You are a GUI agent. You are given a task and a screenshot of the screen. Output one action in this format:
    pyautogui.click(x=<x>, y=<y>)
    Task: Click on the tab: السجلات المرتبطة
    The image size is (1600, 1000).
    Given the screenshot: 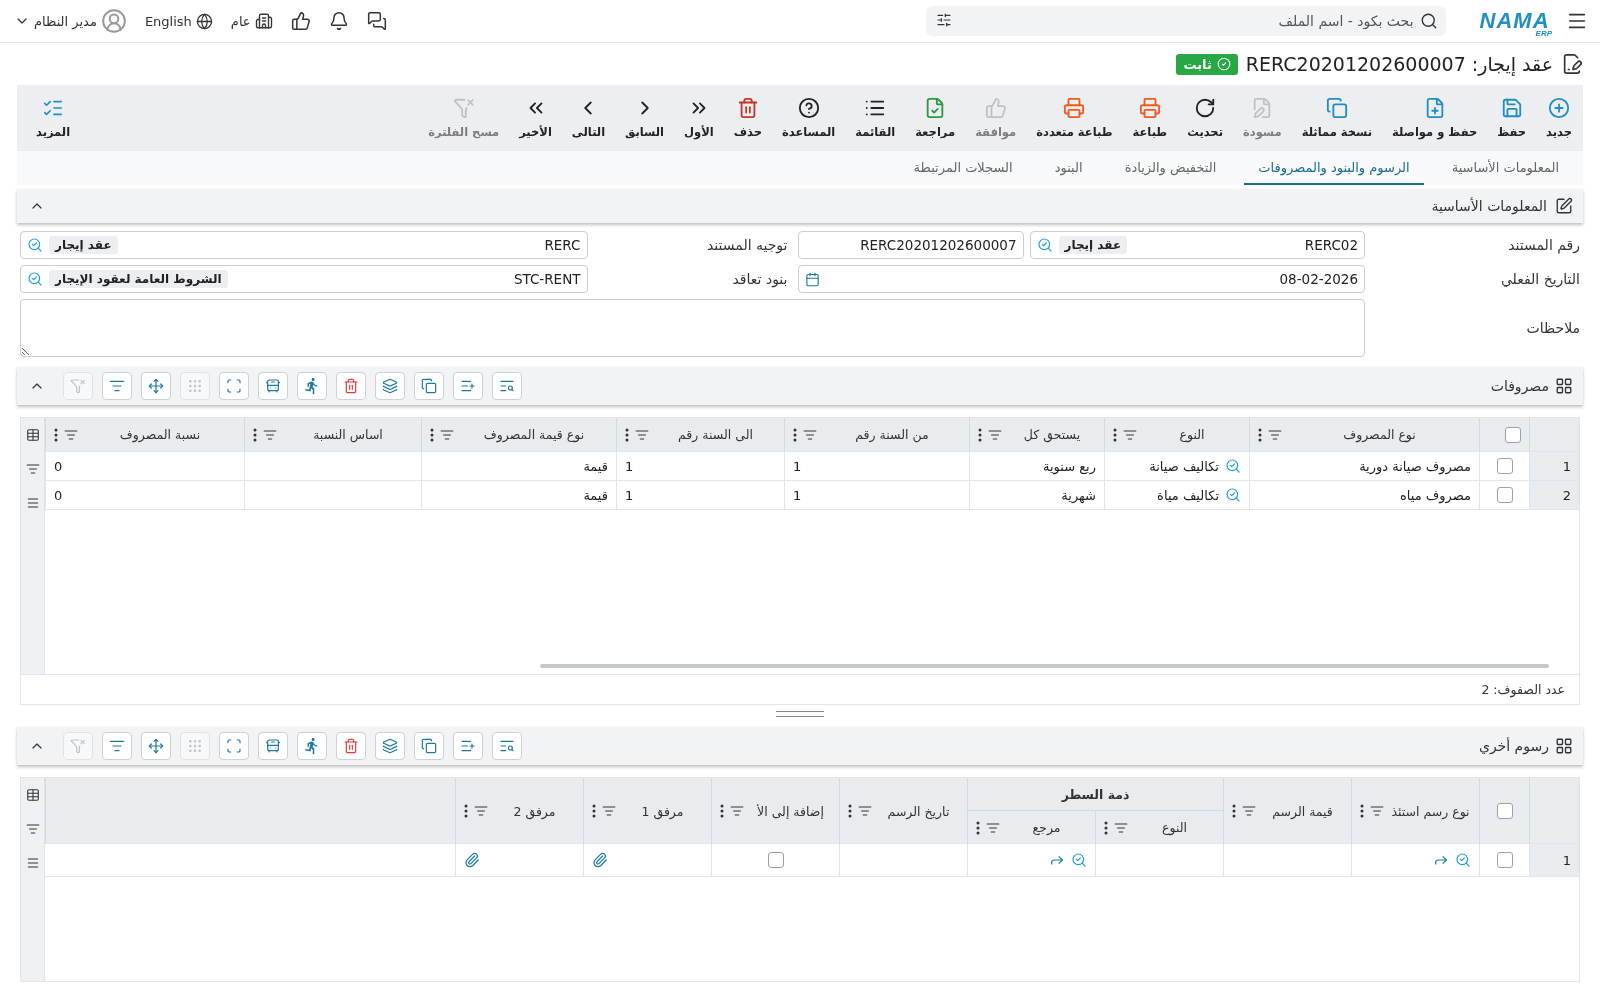 What is the action you would take?
    pyautogui.click(x=963, y=168)
    